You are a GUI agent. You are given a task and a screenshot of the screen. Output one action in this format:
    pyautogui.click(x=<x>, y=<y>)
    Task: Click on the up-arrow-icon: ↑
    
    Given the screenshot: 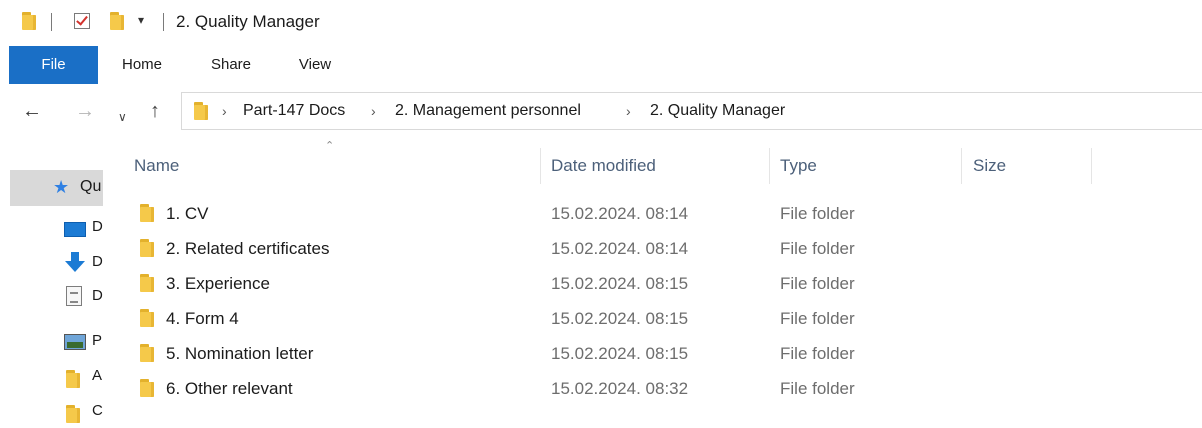 What is the action you would take?
    pyautogui.click(x=155, y=111)
    